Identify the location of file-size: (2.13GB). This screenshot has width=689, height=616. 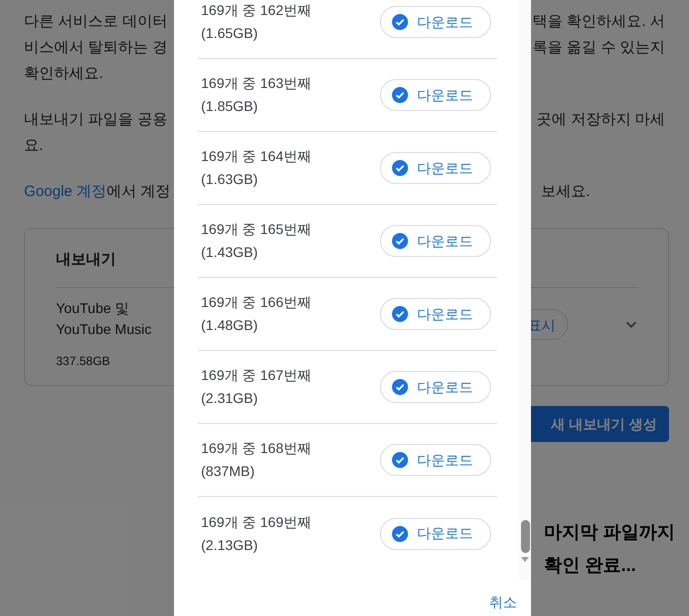
(230, 545).